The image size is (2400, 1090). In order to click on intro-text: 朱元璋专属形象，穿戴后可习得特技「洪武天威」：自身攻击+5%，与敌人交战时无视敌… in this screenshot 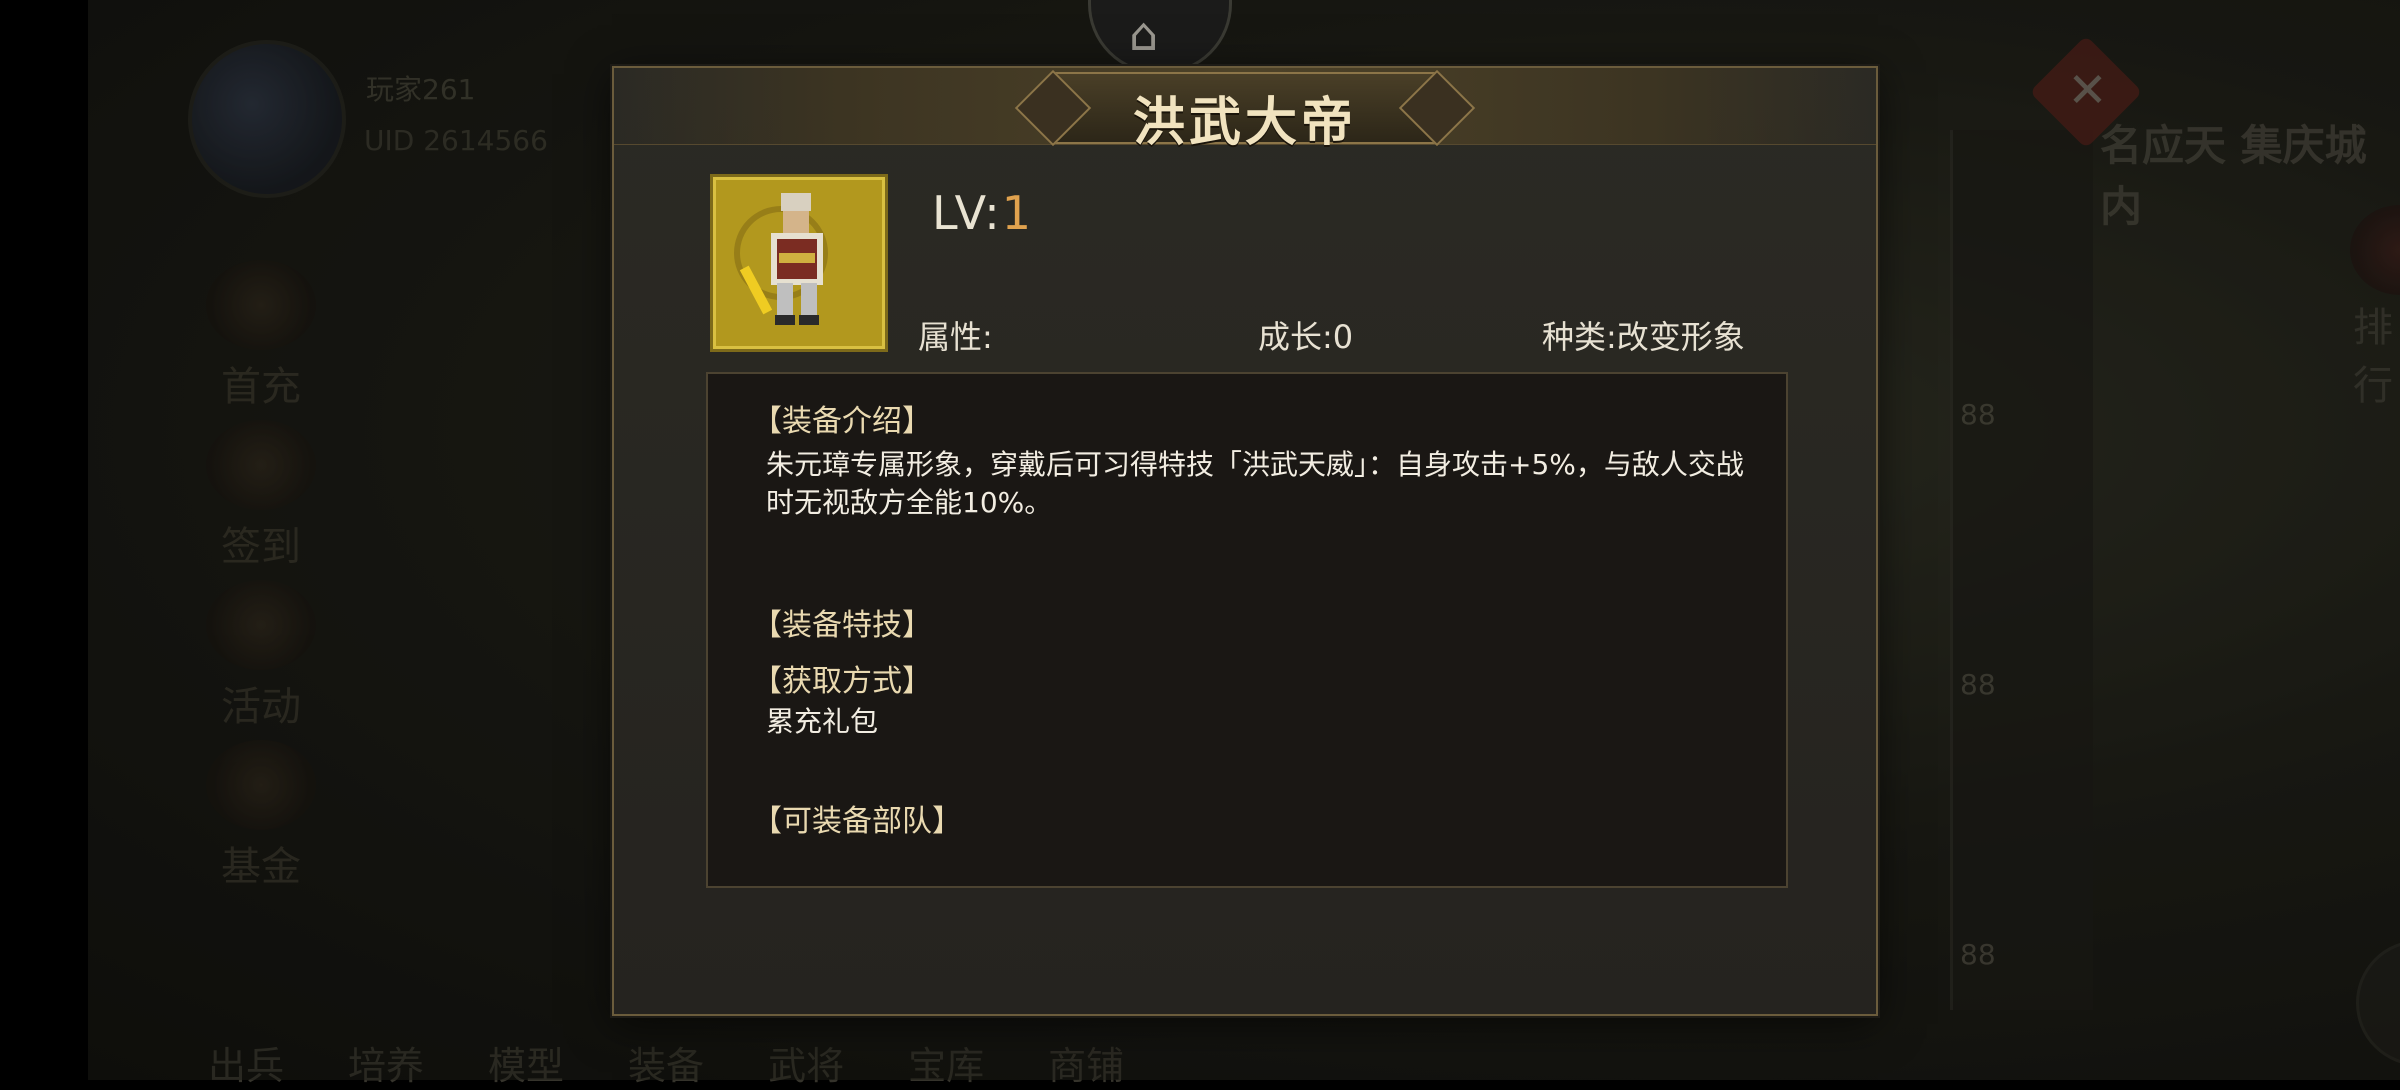, I will do `click(1255, 483)`.